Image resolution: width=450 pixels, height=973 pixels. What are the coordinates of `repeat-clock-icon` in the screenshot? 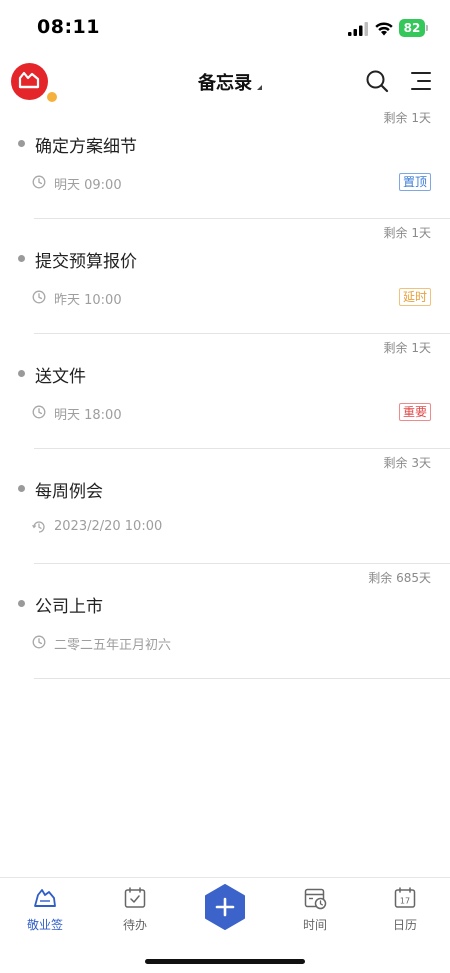 It's located at (38, 527).